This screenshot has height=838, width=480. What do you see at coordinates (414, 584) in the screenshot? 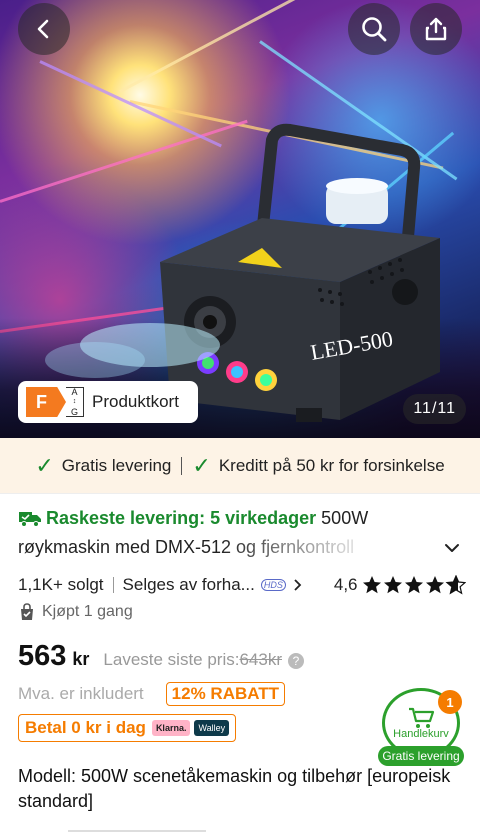
I see `star-rating-icon` at bounding box center [414, 584].